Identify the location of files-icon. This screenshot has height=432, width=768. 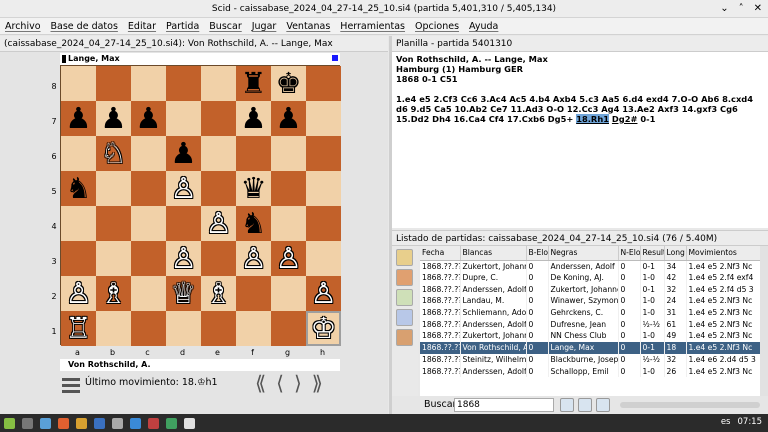
(45, 423).